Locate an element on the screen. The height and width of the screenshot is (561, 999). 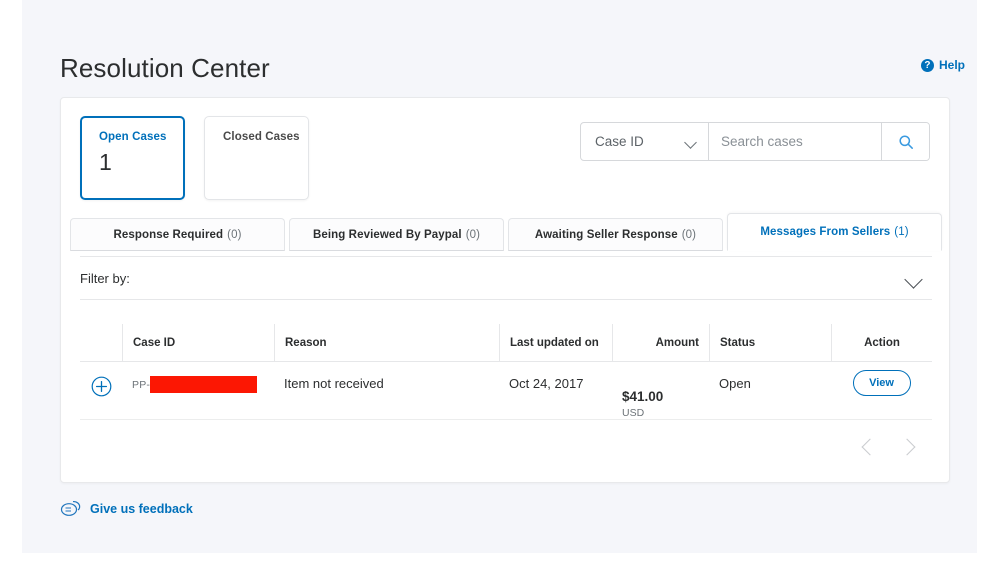
tab-messages-from-sellers: Messages From Sellers (1) is located at coordinates (834, 232).